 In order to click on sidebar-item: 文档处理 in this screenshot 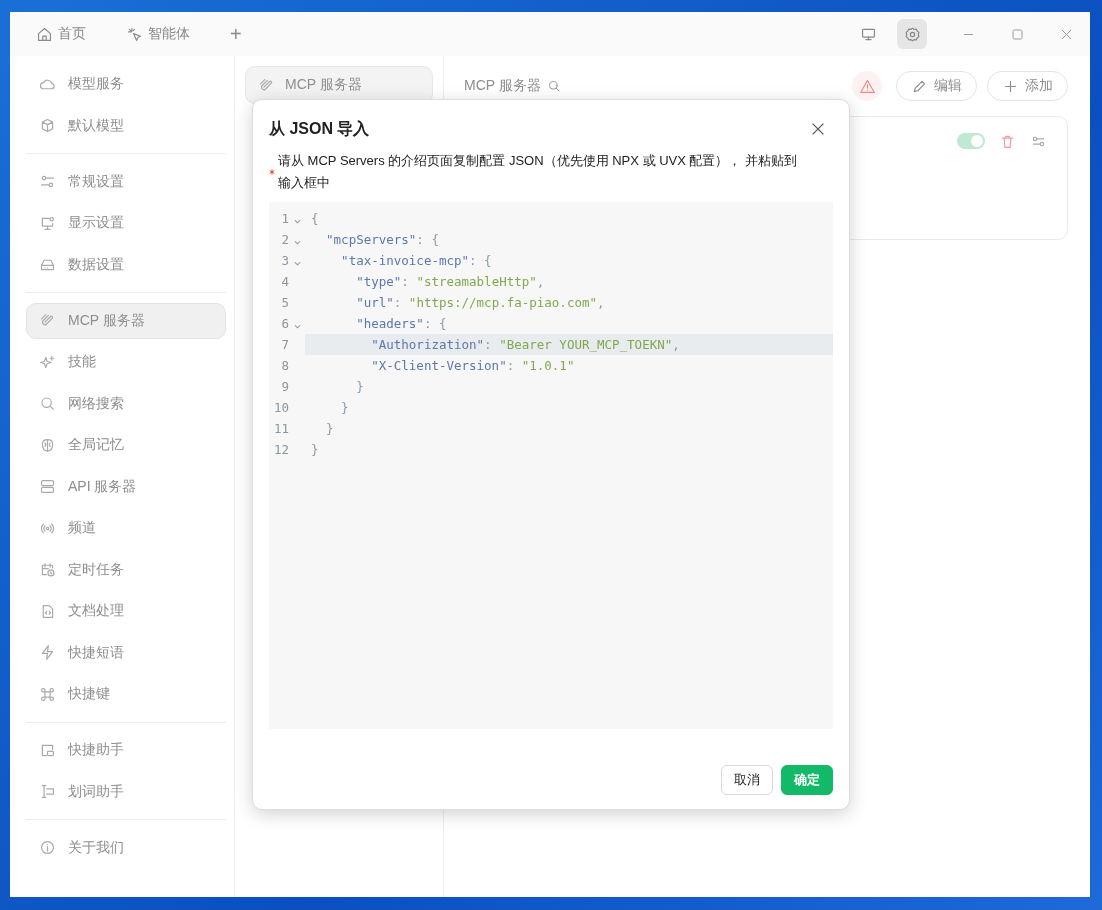, I will do `click(126, 611)`.